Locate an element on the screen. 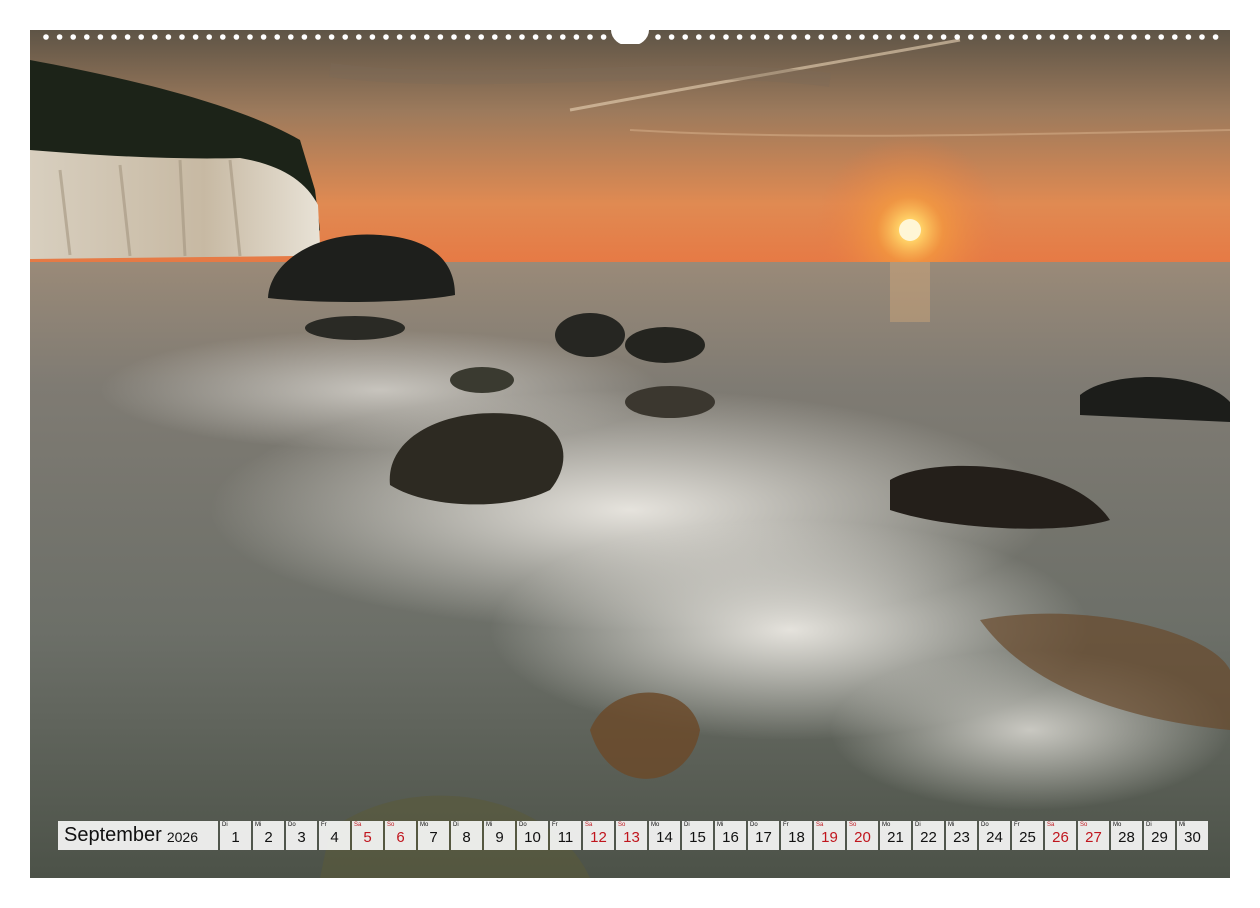 This screenshot has height=908, width=1260. day-cell: Sa 19 is located at coordinates (829, 835).